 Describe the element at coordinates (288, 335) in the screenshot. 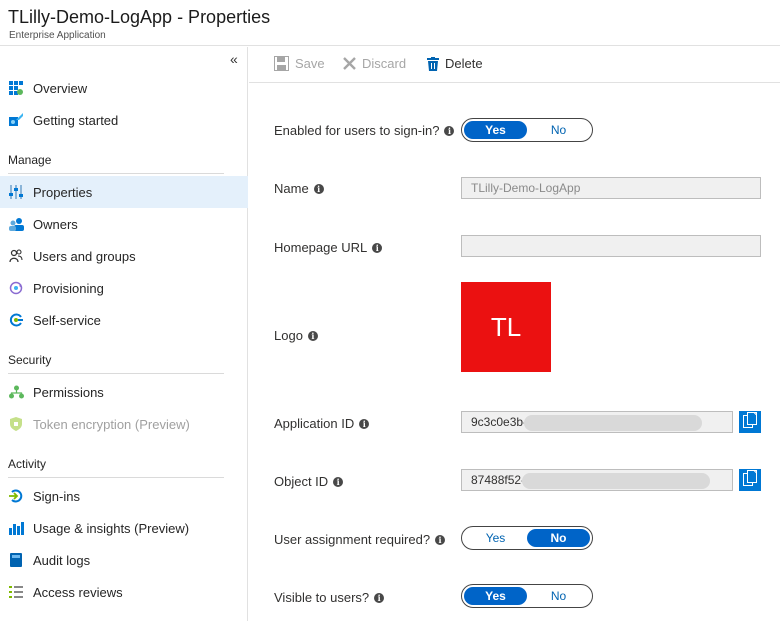

I see `logo-label-text: Logo` at that location.